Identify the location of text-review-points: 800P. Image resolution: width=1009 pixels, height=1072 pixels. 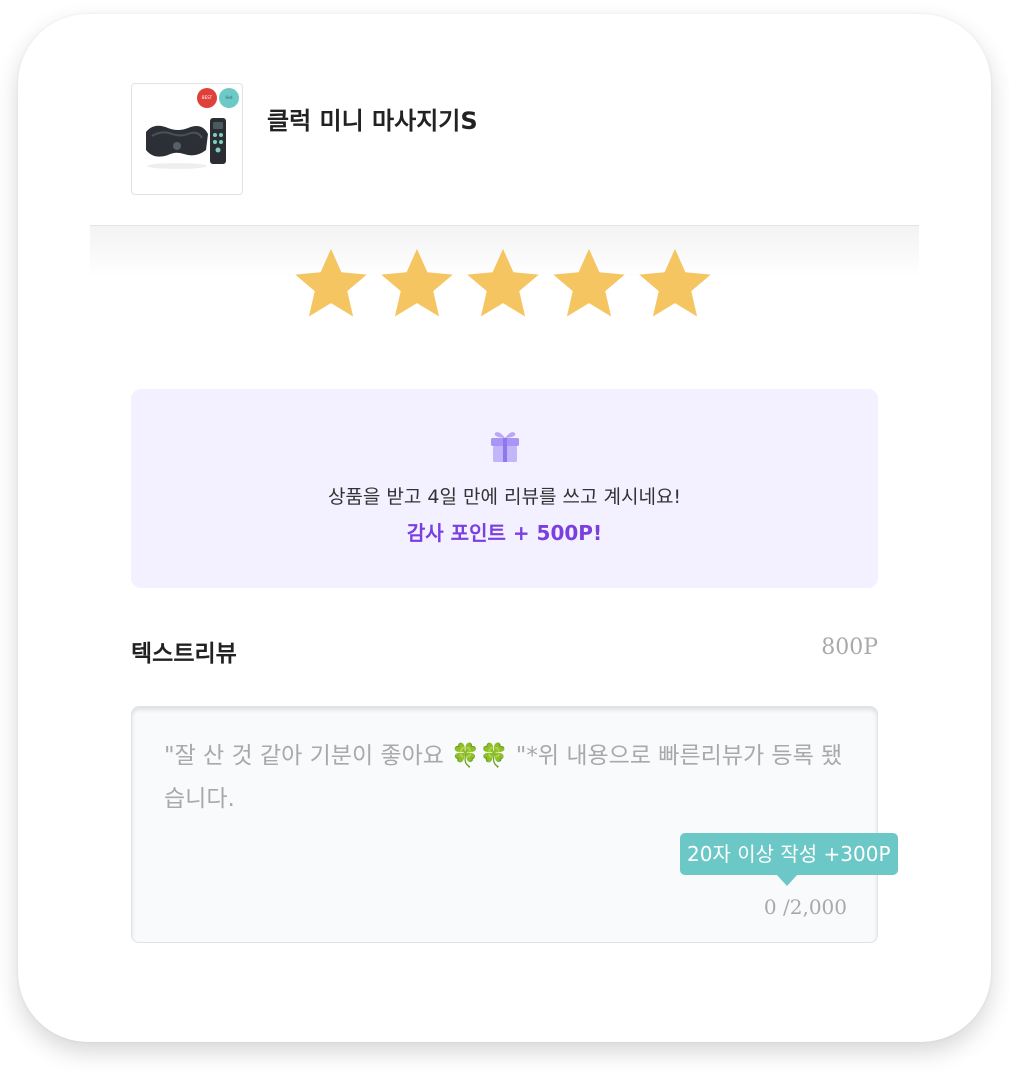
(849, 647).